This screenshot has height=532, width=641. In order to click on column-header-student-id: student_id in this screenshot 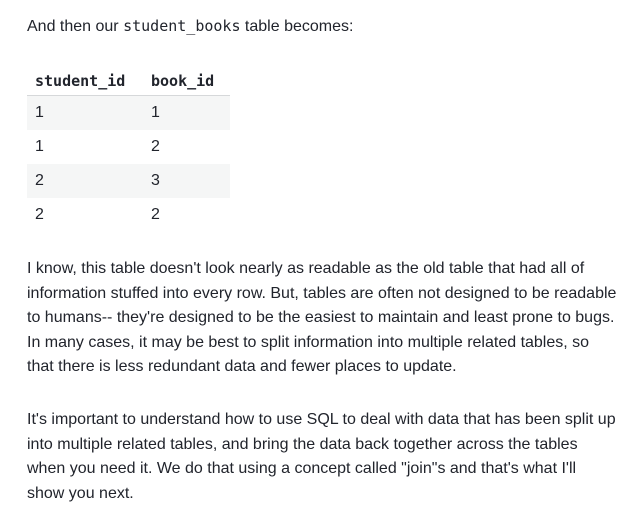, I will do `click(85, 81)`.